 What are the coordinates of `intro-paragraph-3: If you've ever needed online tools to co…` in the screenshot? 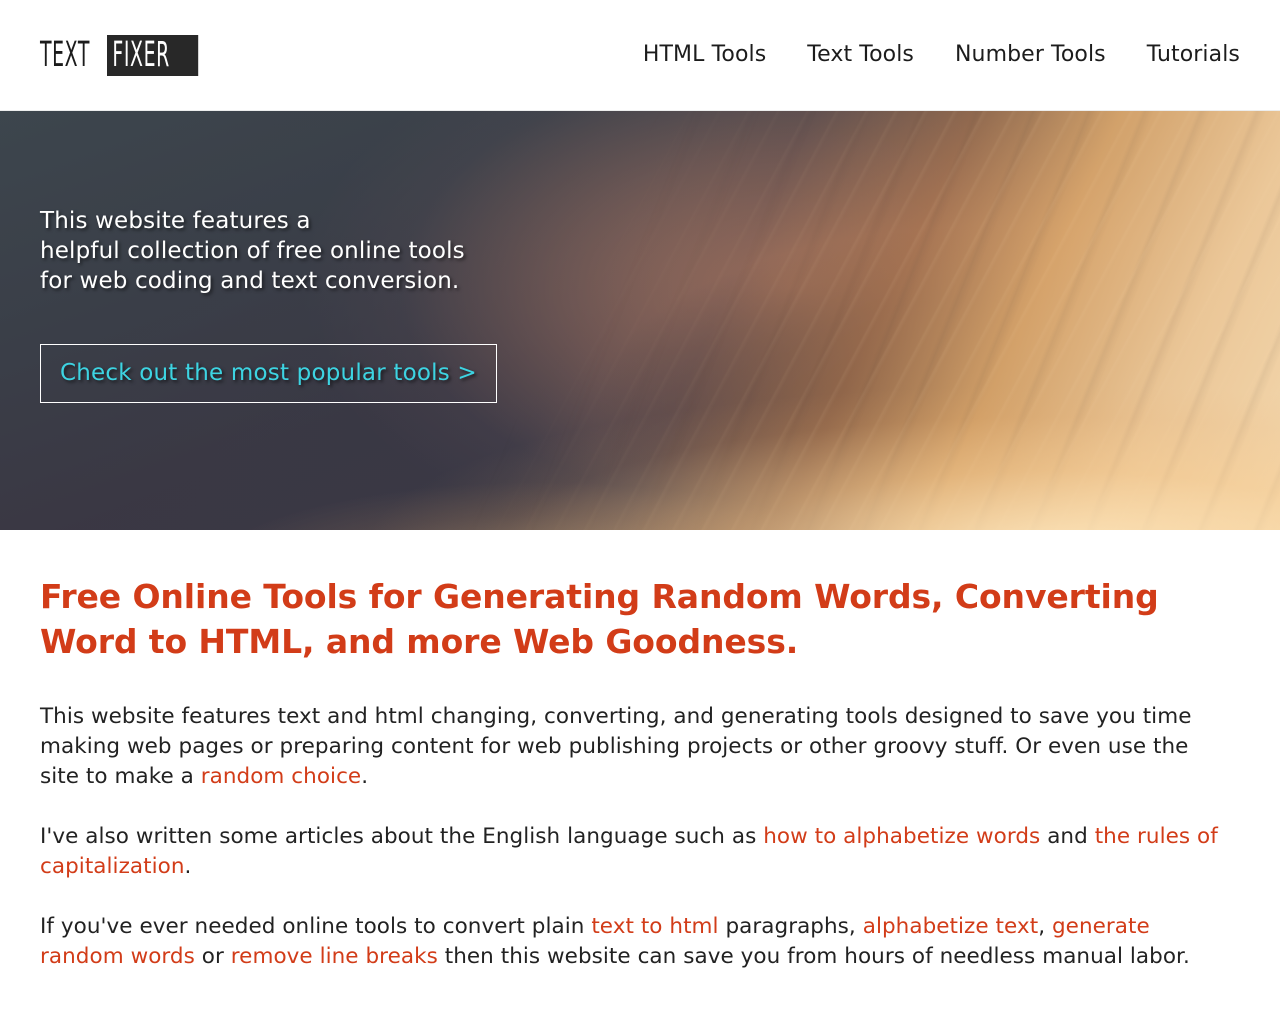 It's located at (615, 941).